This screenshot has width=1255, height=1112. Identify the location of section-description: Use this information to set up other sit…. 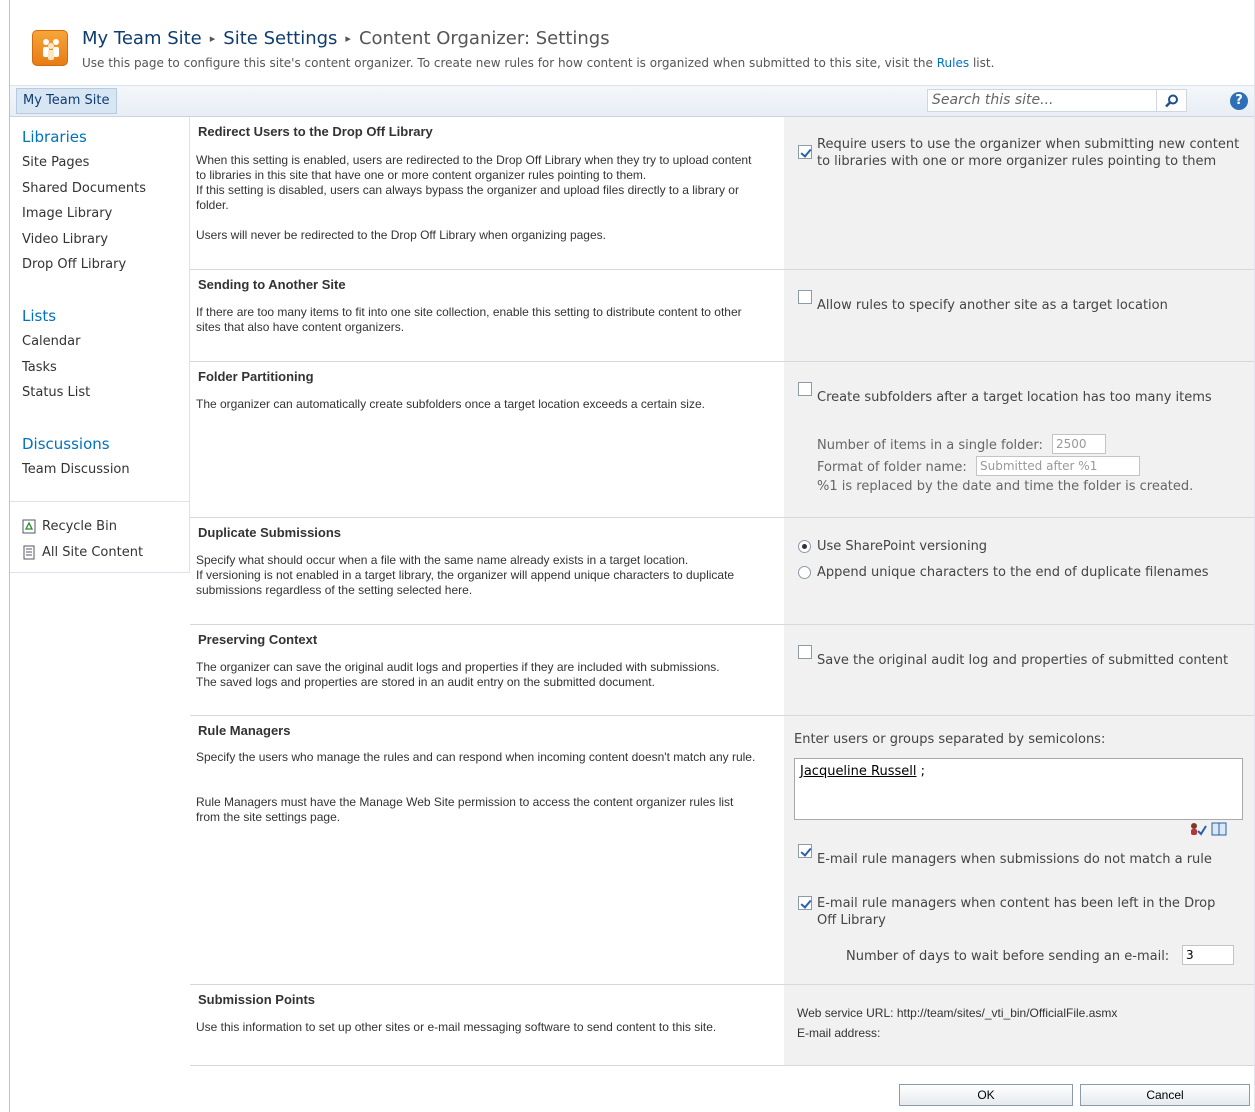
(456, 1027).